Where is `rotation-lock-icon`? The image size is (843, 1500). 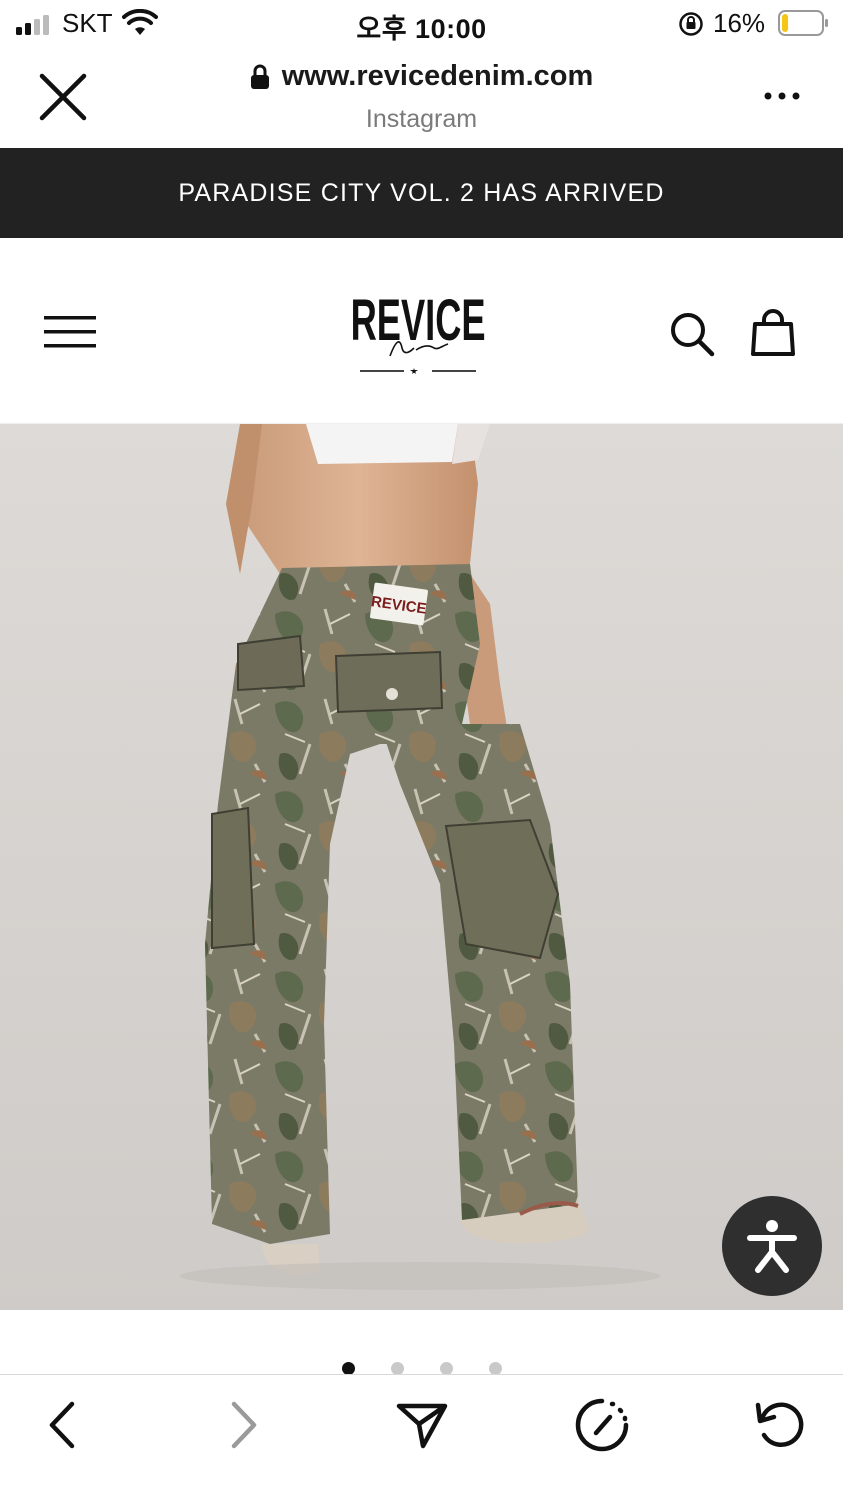
rotation-lock-icon is located at coordinates (691, 24).